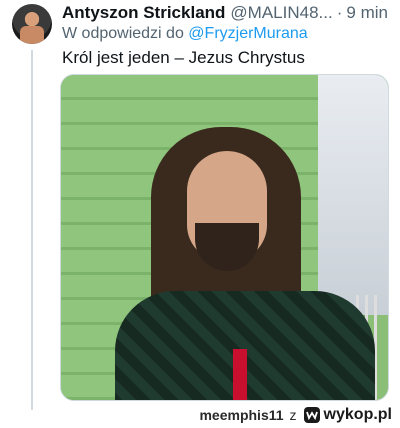 This screenshot has width=400, height=428. I want to click on author-avatar, so click(32, 24).